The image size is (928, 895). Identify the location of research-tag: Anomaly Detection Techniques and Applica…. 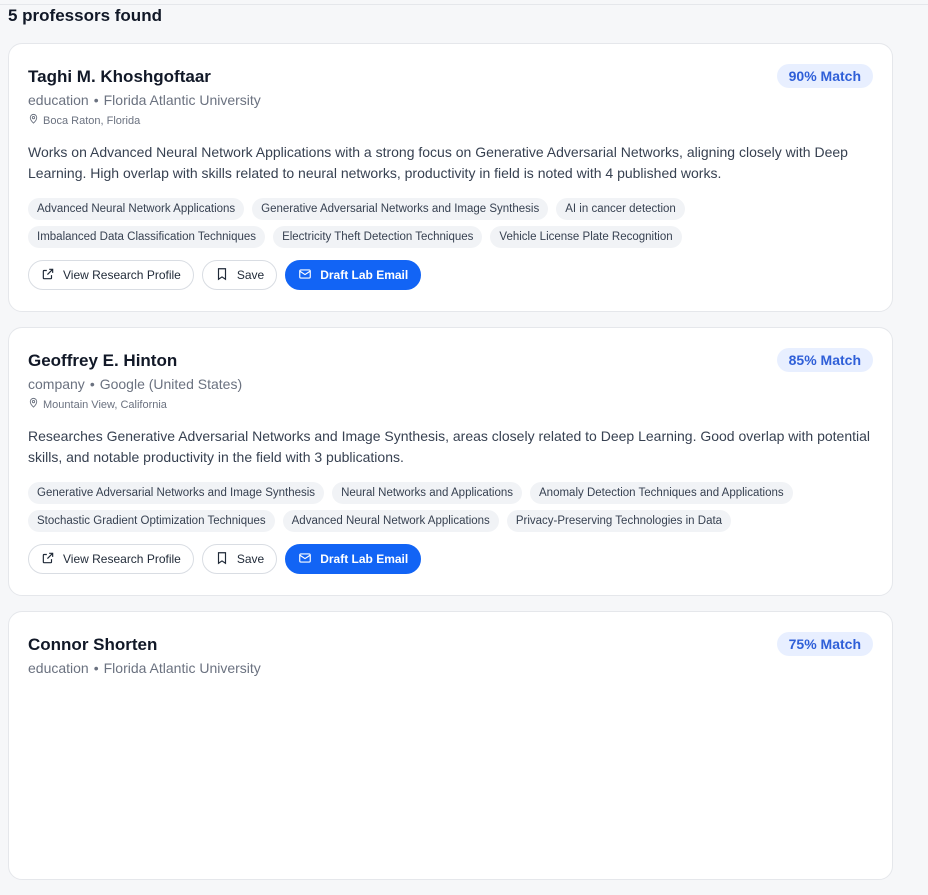
(661, 493).